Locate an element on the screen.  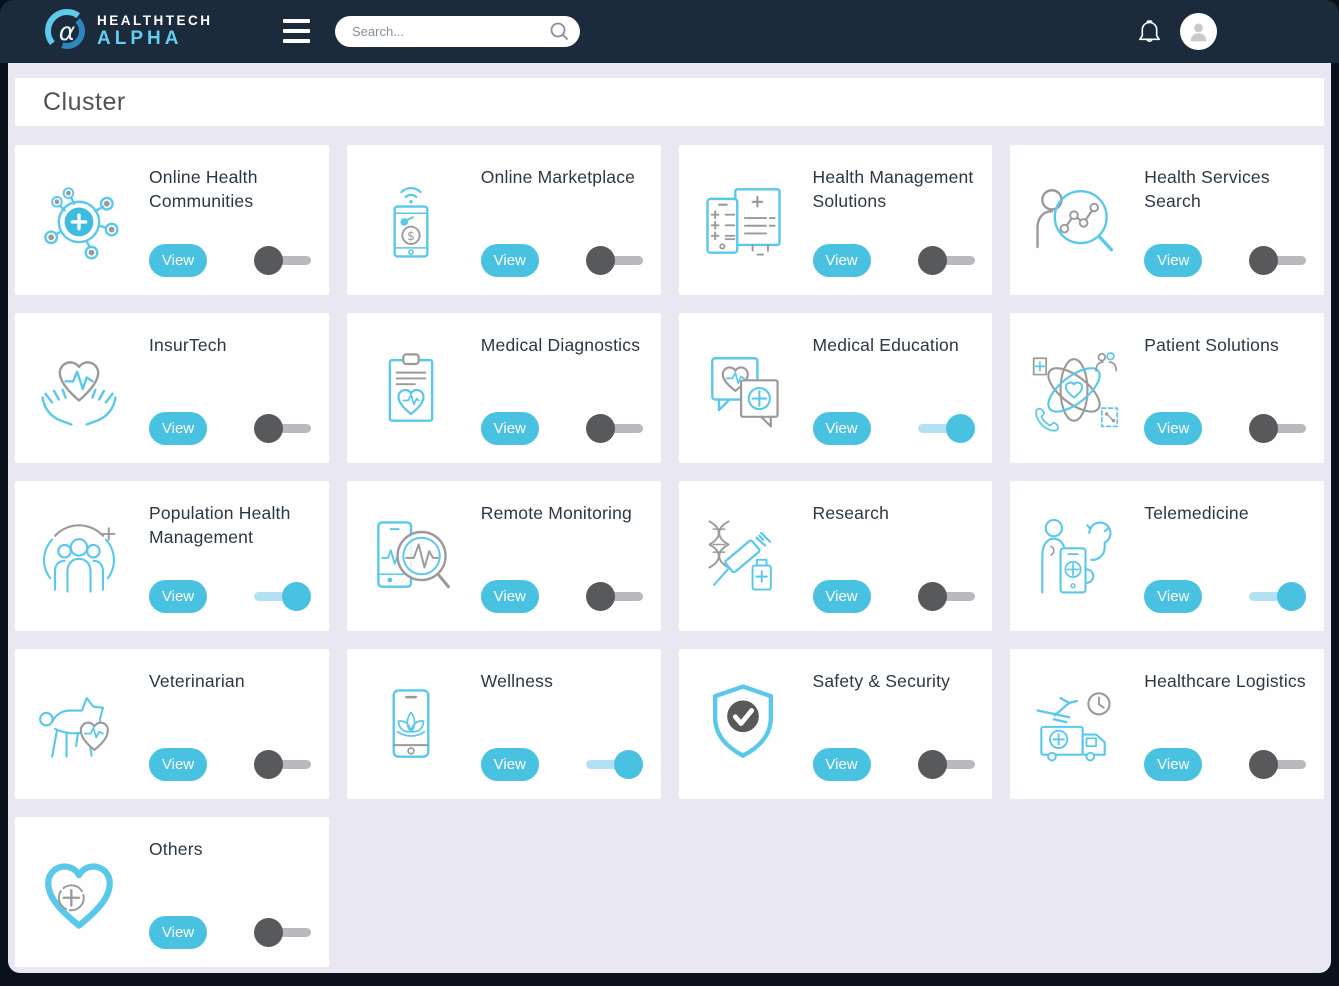
card-title: Others is located at coordinates (176, 849).